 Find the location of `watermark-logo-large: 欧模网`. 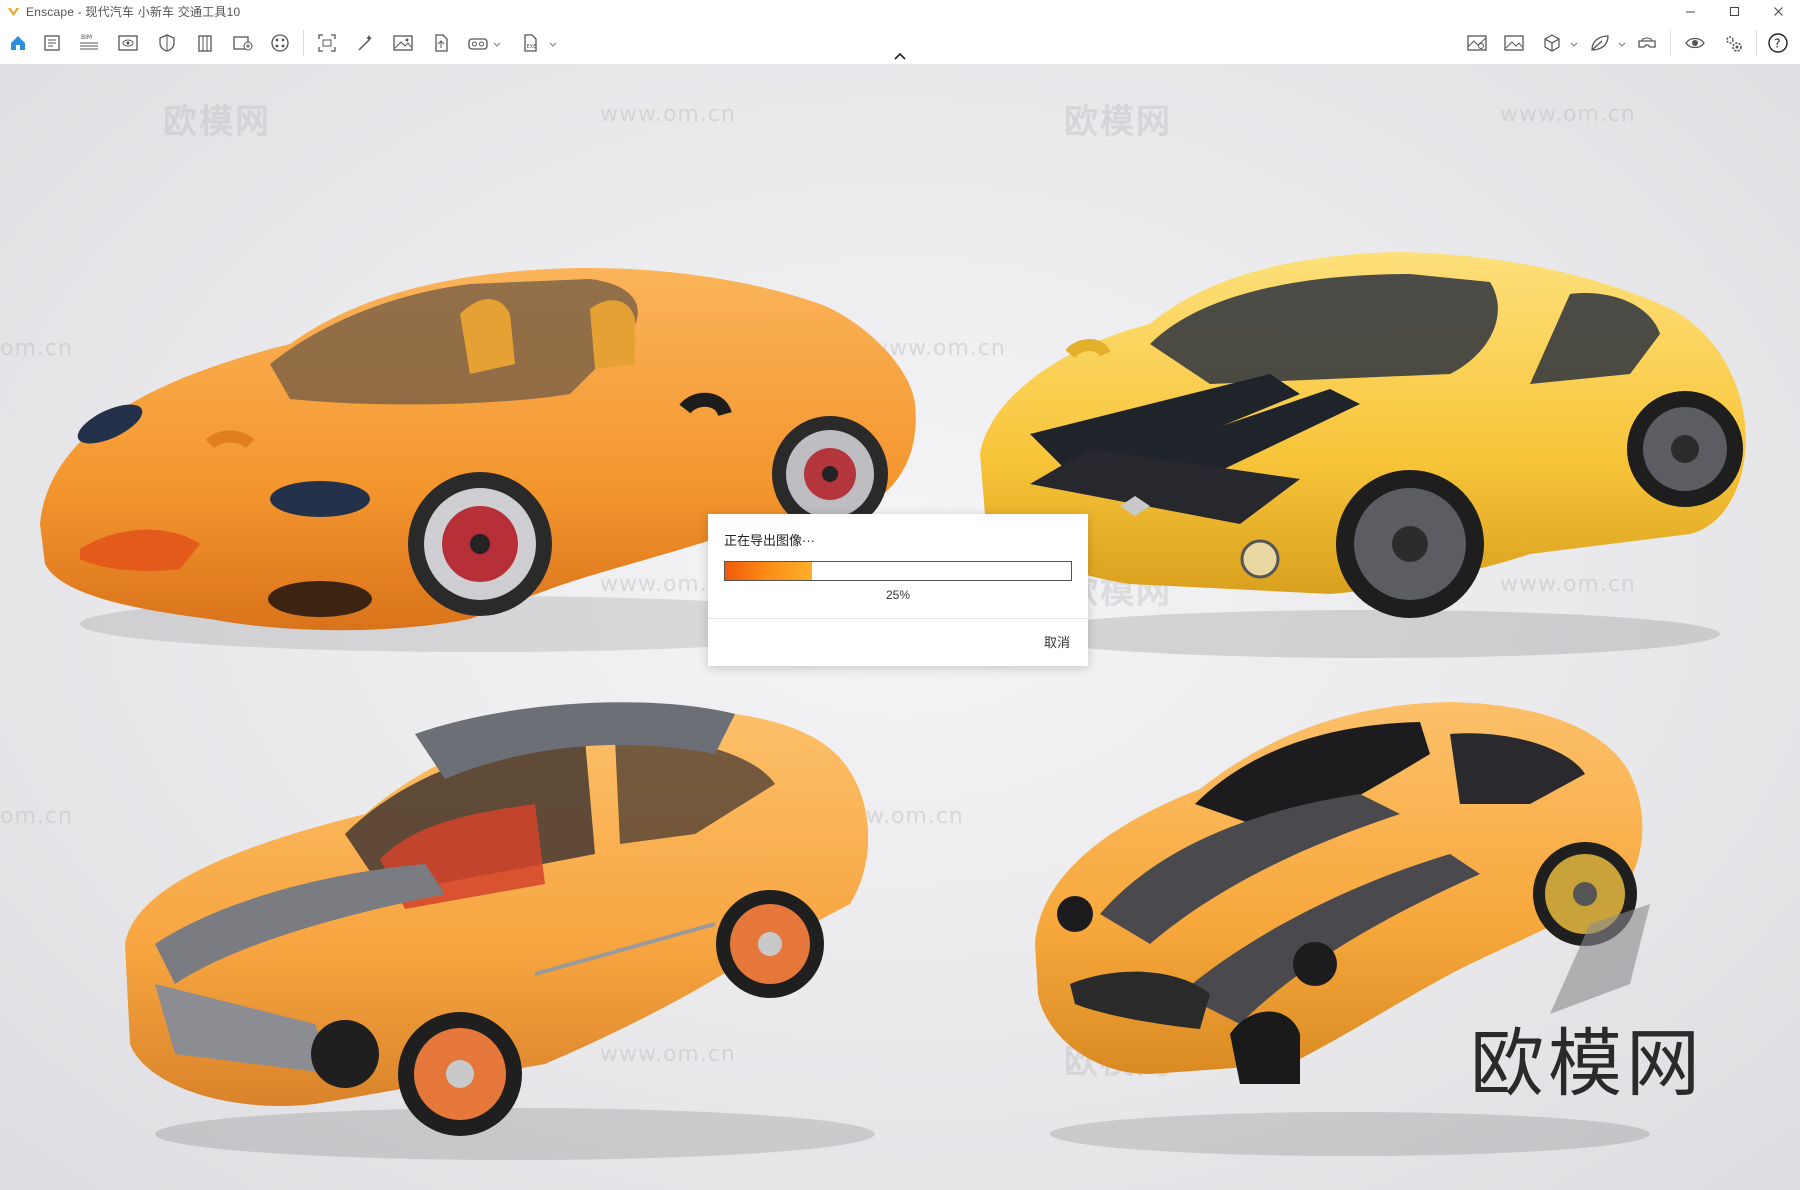

watermark-logo-large: 欧模网 is located at coordinates (1587, 1064).